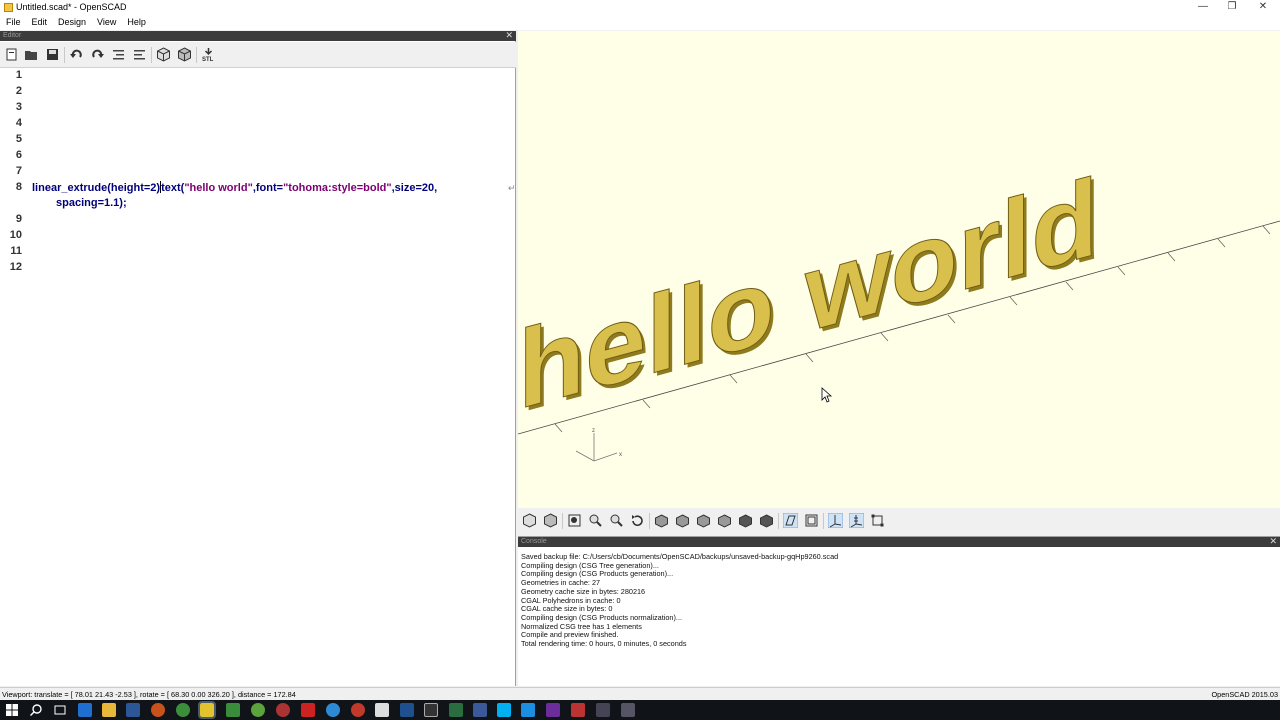 The width and height of the screenshot is (1280, 720). I want to click on show-scale-icon, so click(856, 520).